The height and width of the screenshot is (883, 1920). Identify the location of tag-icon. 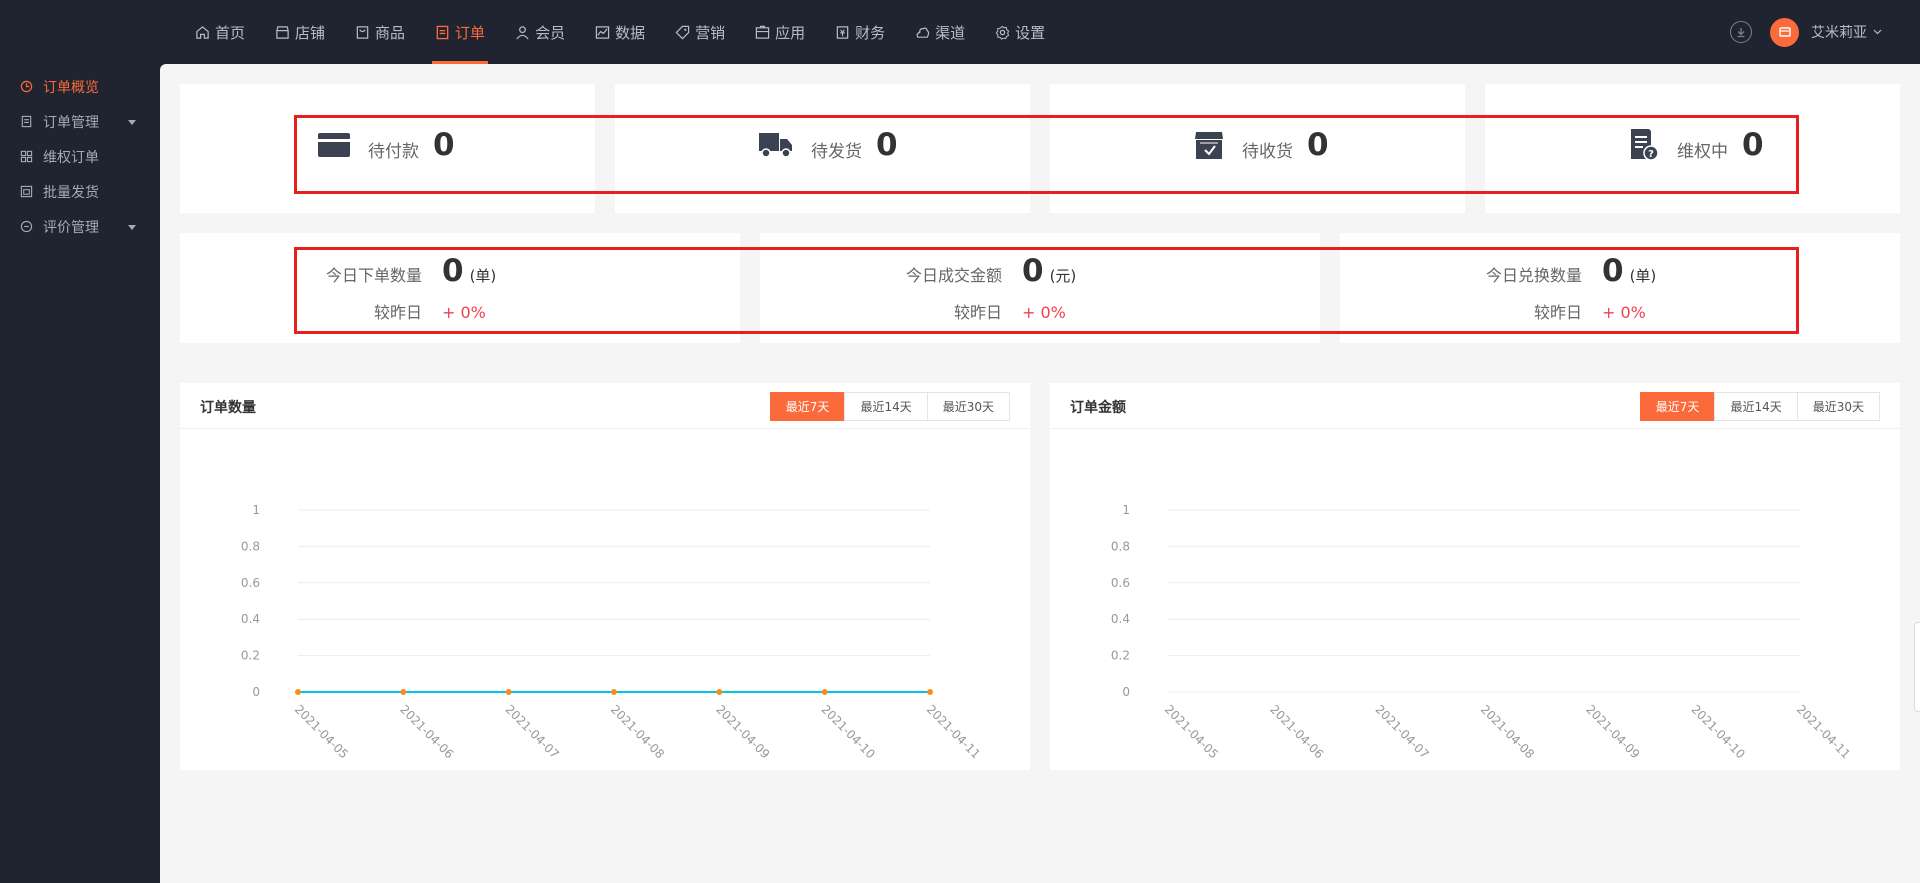
(682, 32).